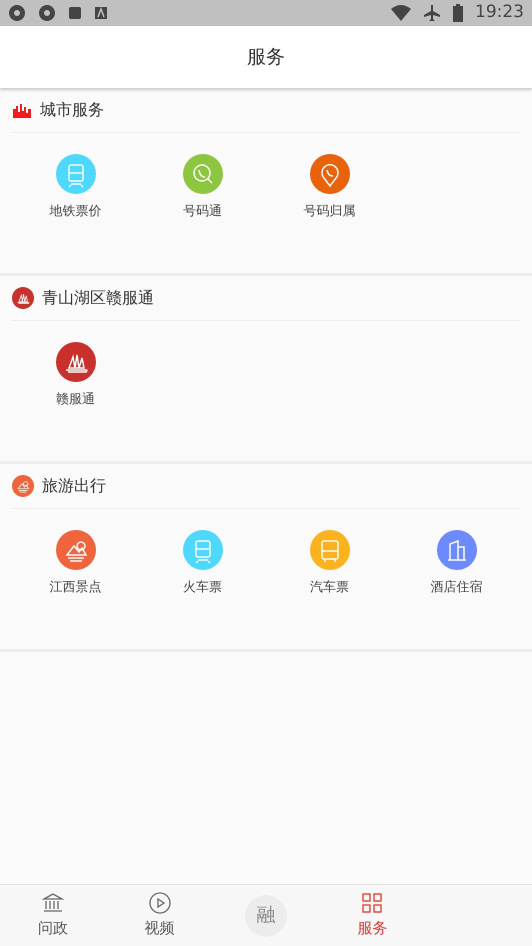  What do you see at coordinates (23, 486) in the screenshot?
I see `landscape-icon` at bounding box center [23, 486].